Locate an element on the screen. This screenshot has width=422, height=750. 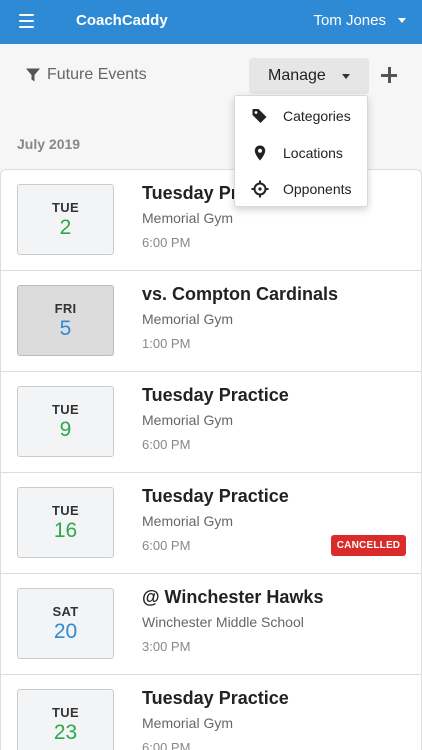
filter-label: Future Events is located at coordinates (97, 74).